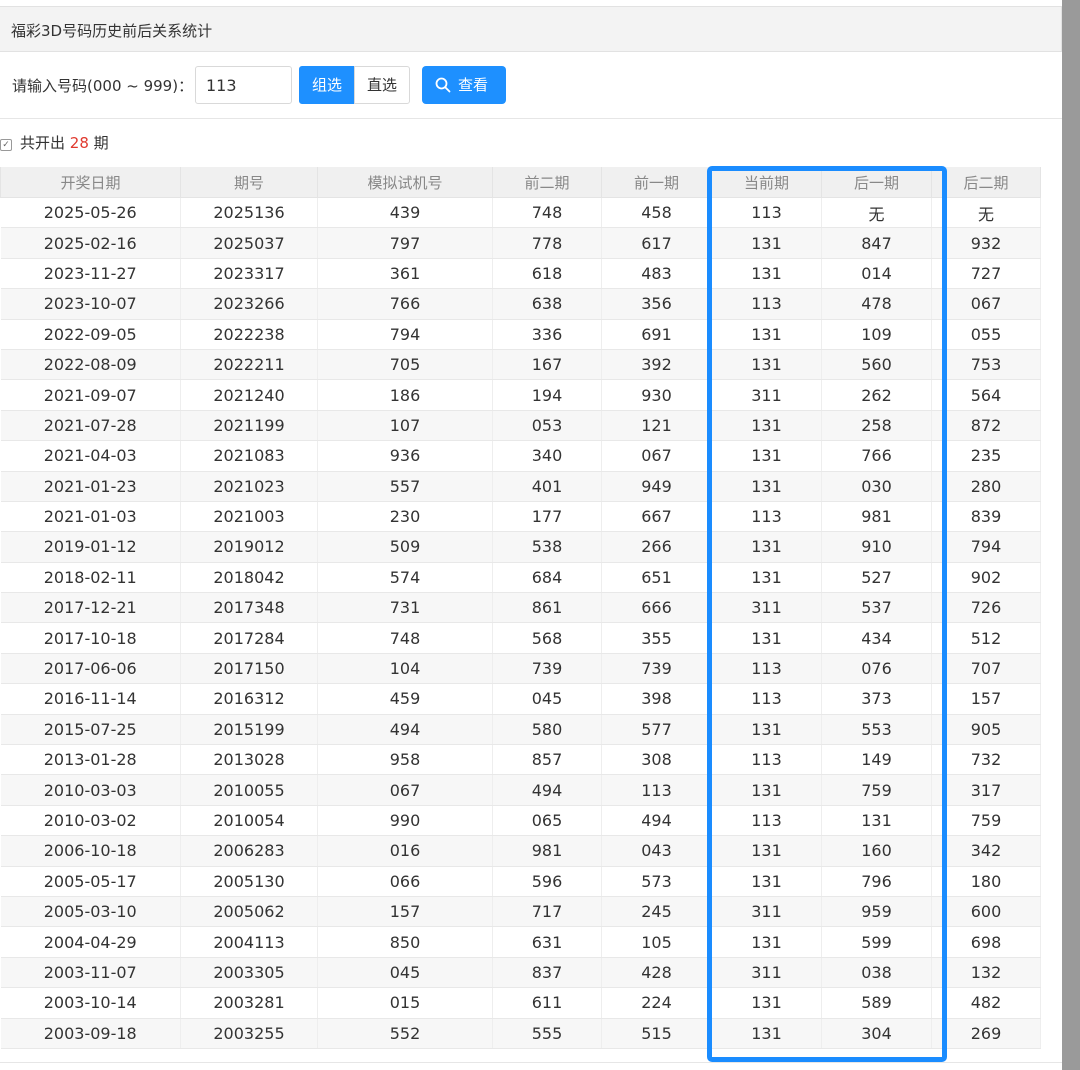 Image resolution: width=1080 pixels, height=1070 pixels. What do you see at coordinates (876, 942) in the screenshot?
I see `table-cell: 599` at bounding box center [876, 942].